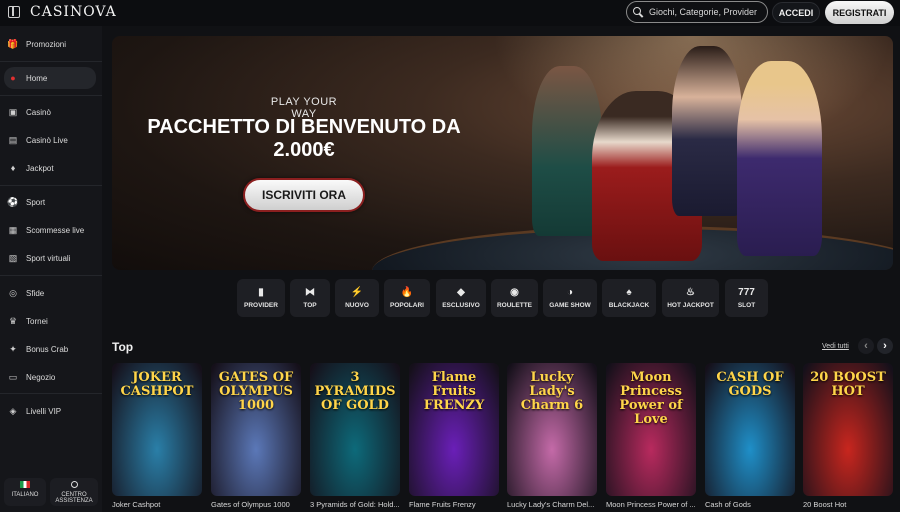 The image size is (900, 512). Describe the element at coordinates (796, 12) in the screenshot. I see `login-button: ACCEDI` at that location.